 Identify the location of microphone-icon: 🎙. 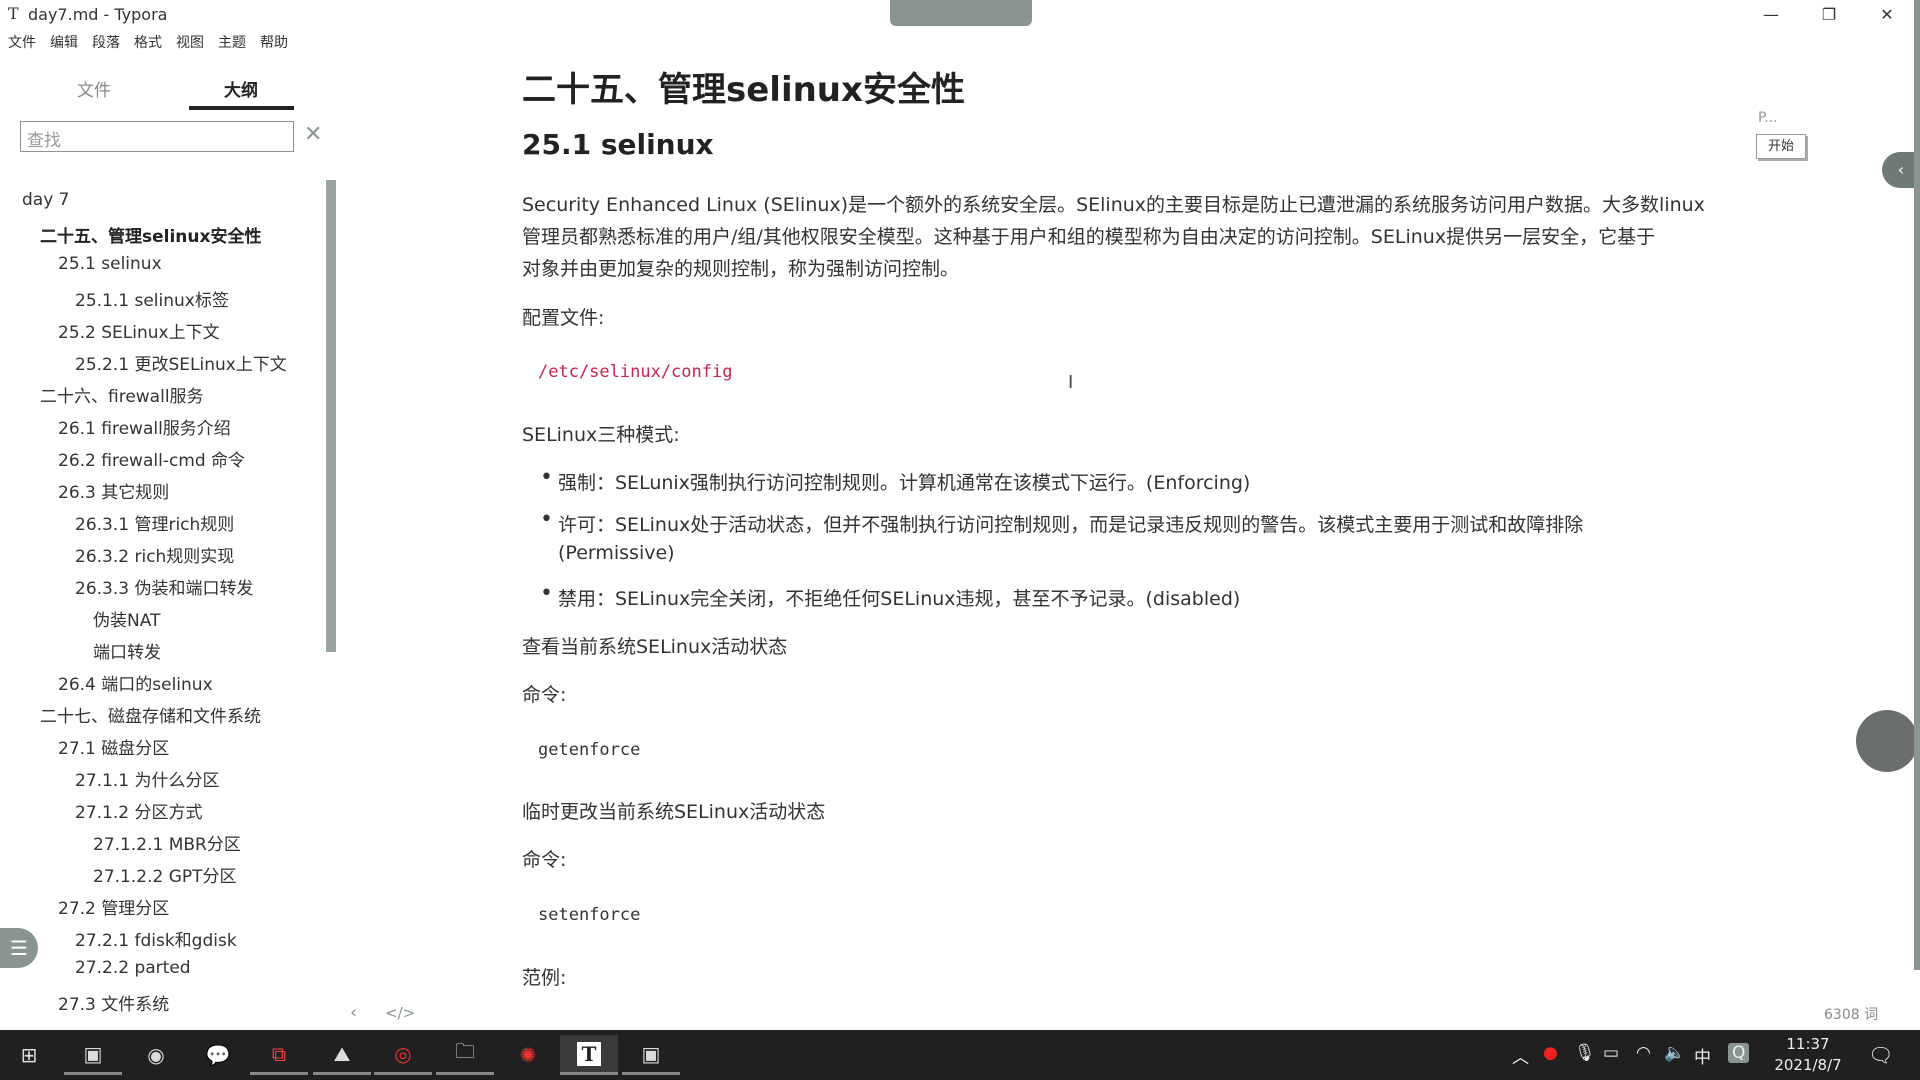
(1585, 1053).